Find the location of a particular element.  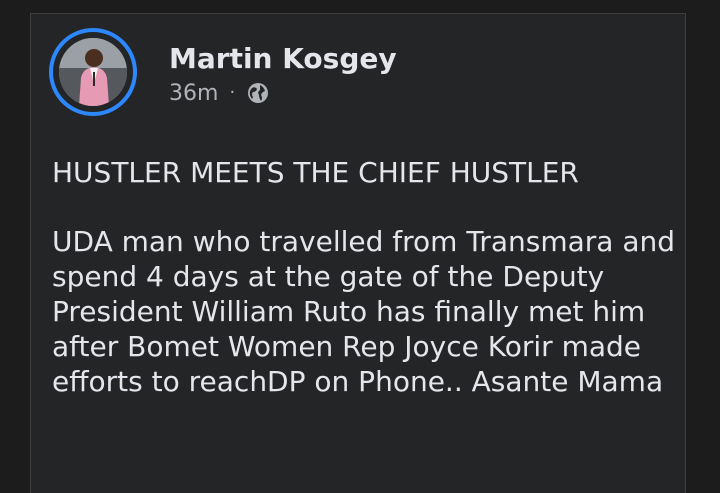

avatar-image is located at coordinates (93, 72).